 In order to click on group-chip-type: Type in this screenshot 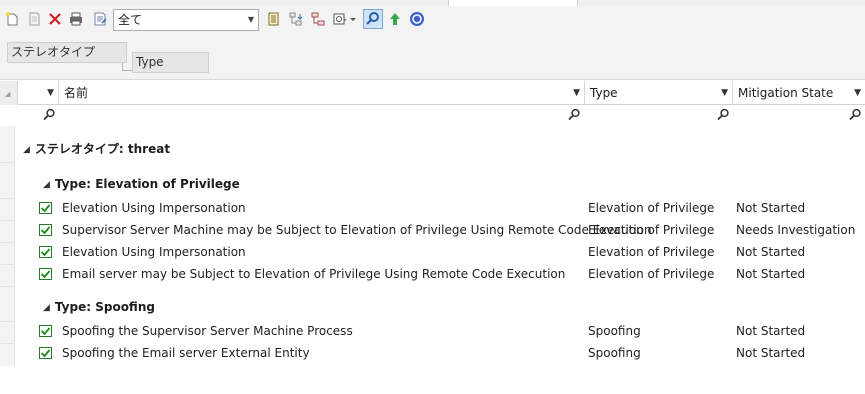, I will do `click(170, 62)`.